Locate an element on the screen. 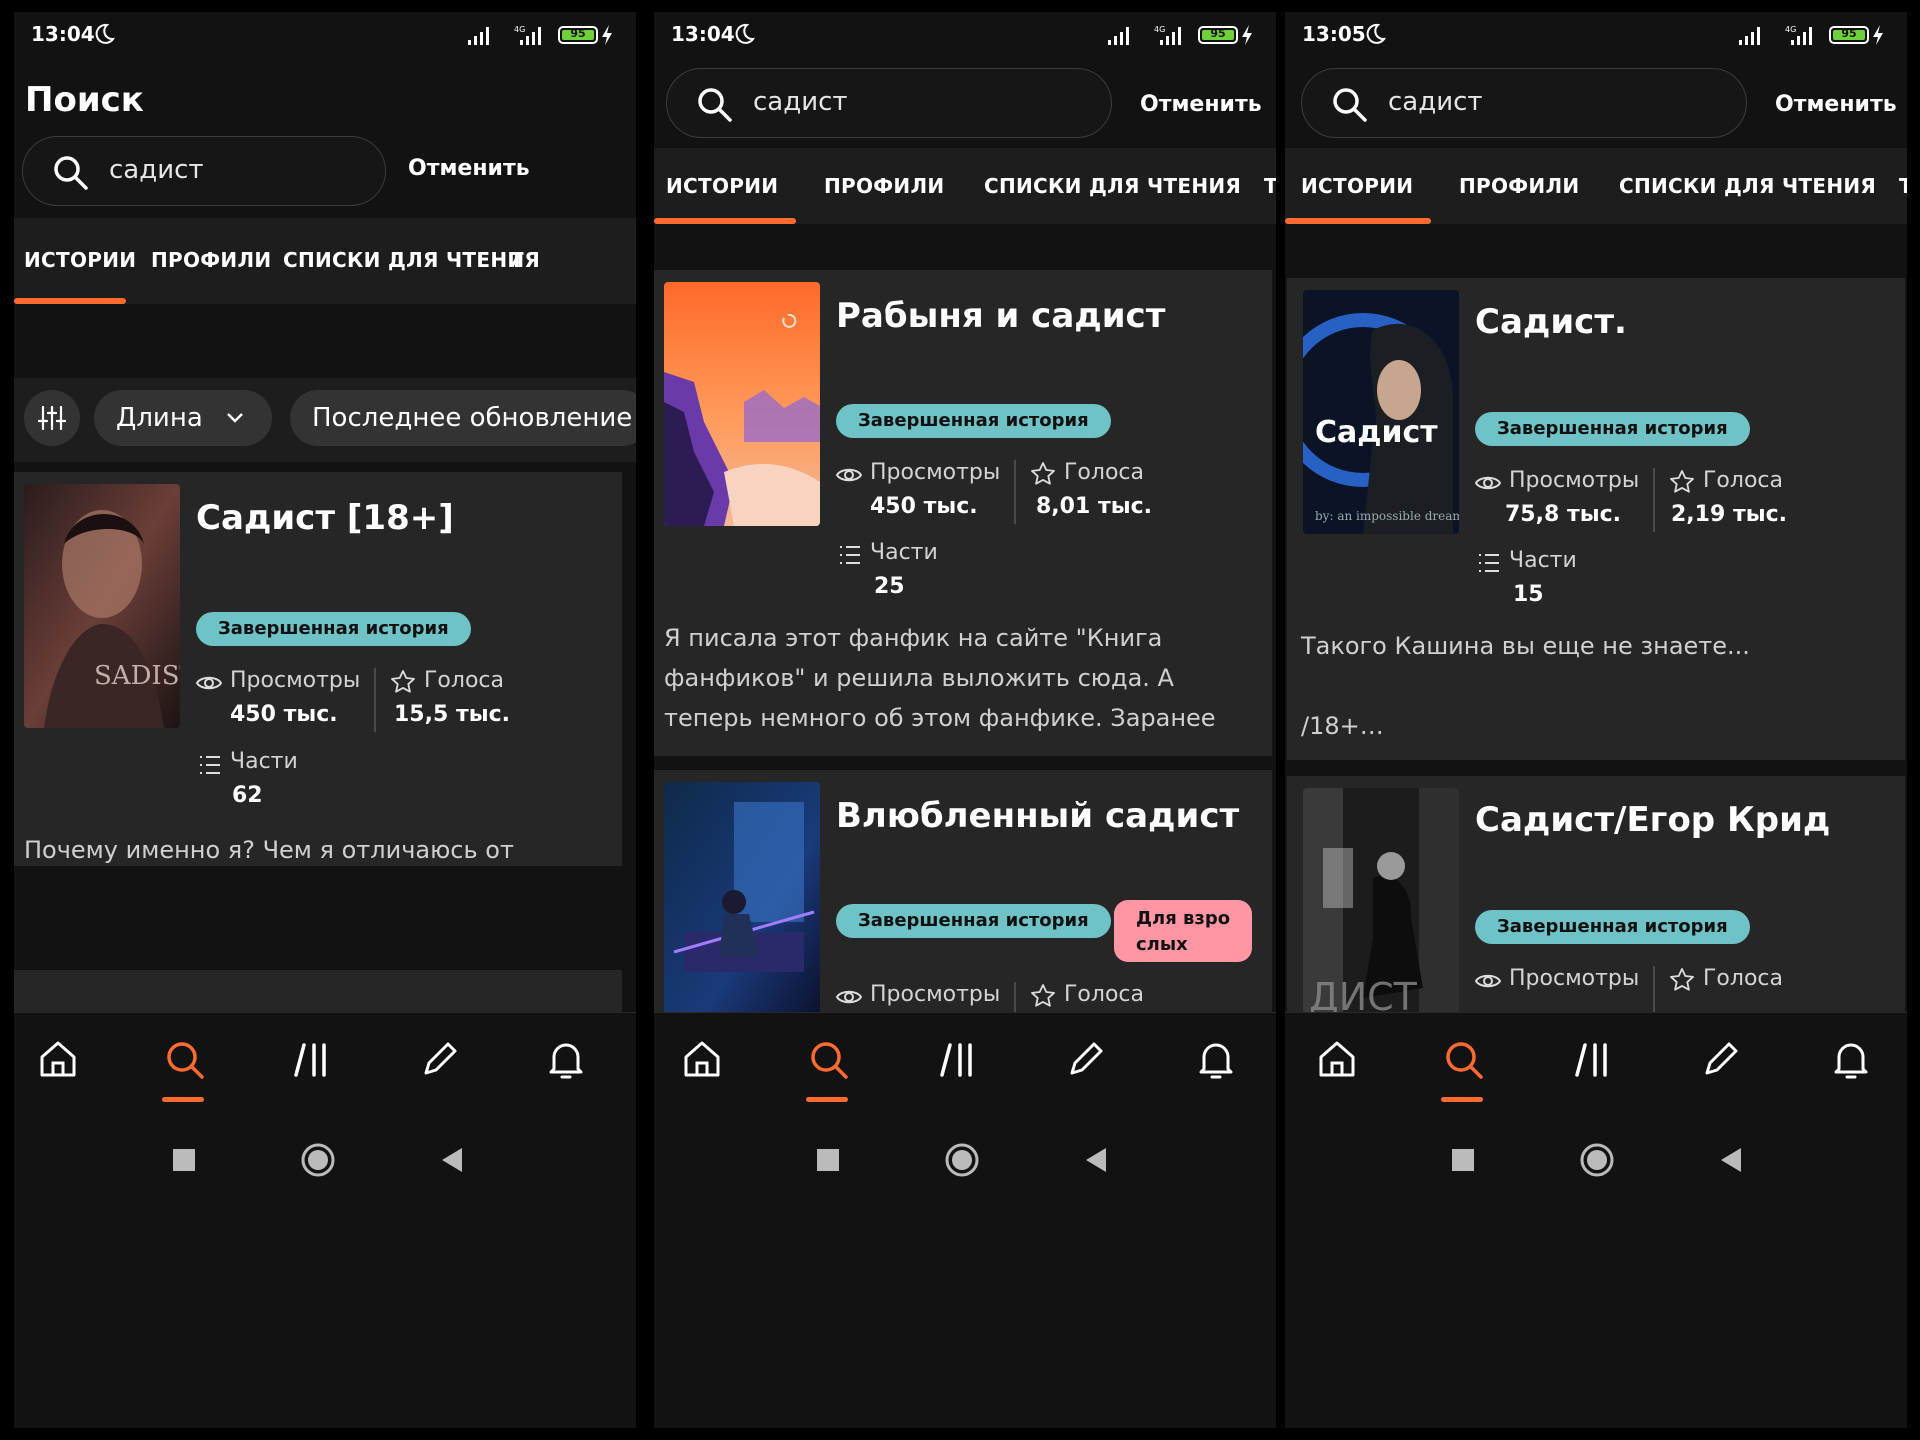 The width and height of the screenshot is (1920, 1440). views-count: 450 тыс. is located at coordinates (284, 714).